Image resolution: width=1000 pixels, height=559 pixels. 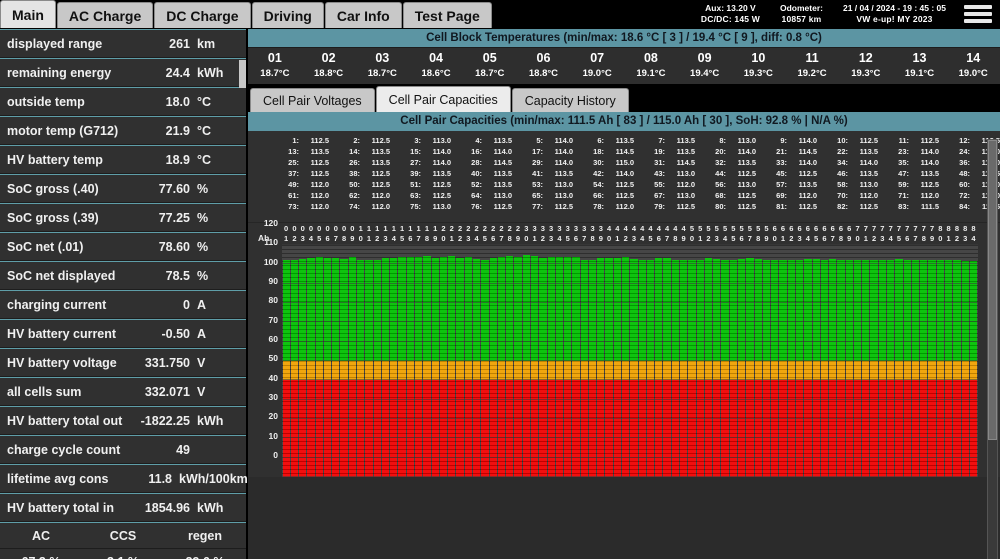 What do you see at coordinates (273, 397) in the screenshot?
I see `y-tick-label: 30` at bounding box center [273, 397].